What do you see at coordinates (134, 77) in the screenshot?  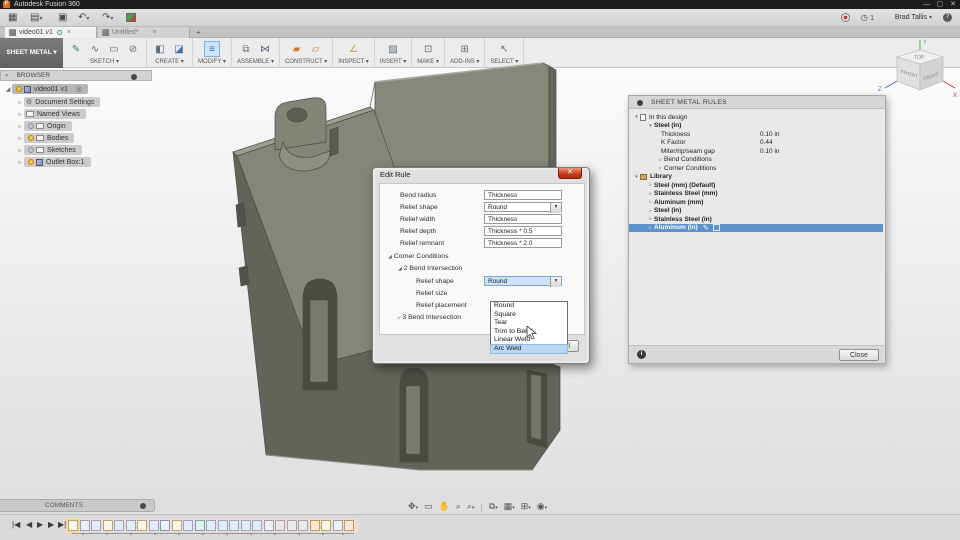 I see `browser-options-icon` at bounding box center [134, 77].